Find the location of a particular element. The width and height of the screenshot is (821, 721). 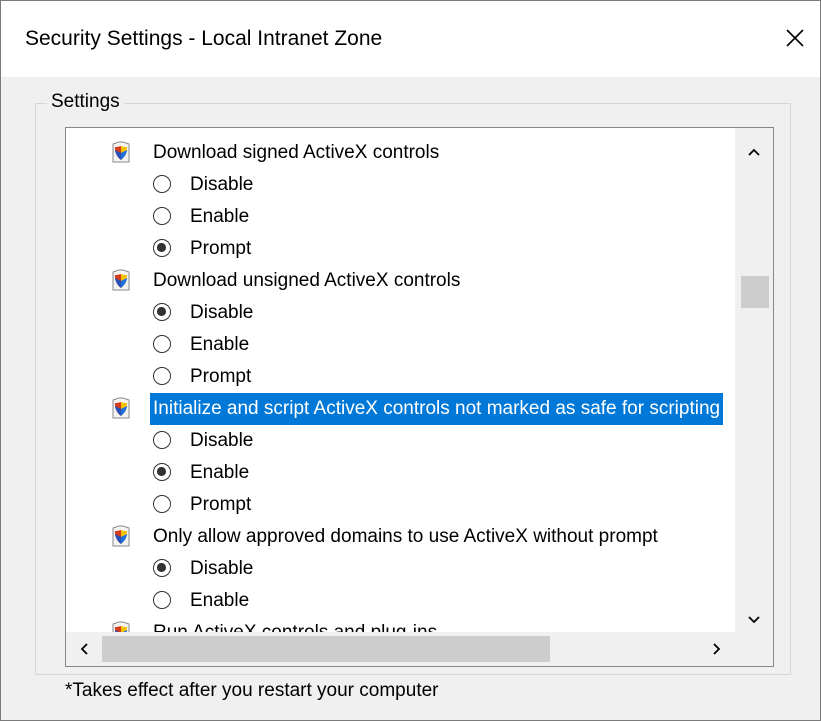

horizontal-scrollbar is located at coordinates (400, 649).